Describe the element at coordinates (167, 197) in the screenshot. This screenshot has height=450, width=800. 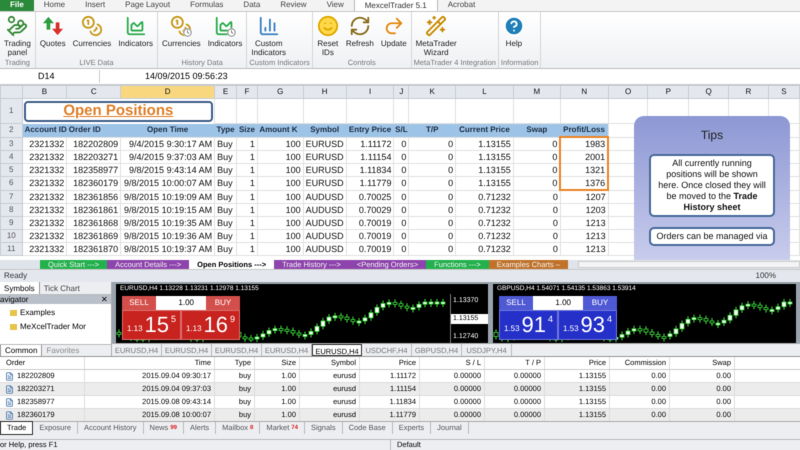
I see `table-cell: 9/8/2015 10:19:09 AM` at that location.